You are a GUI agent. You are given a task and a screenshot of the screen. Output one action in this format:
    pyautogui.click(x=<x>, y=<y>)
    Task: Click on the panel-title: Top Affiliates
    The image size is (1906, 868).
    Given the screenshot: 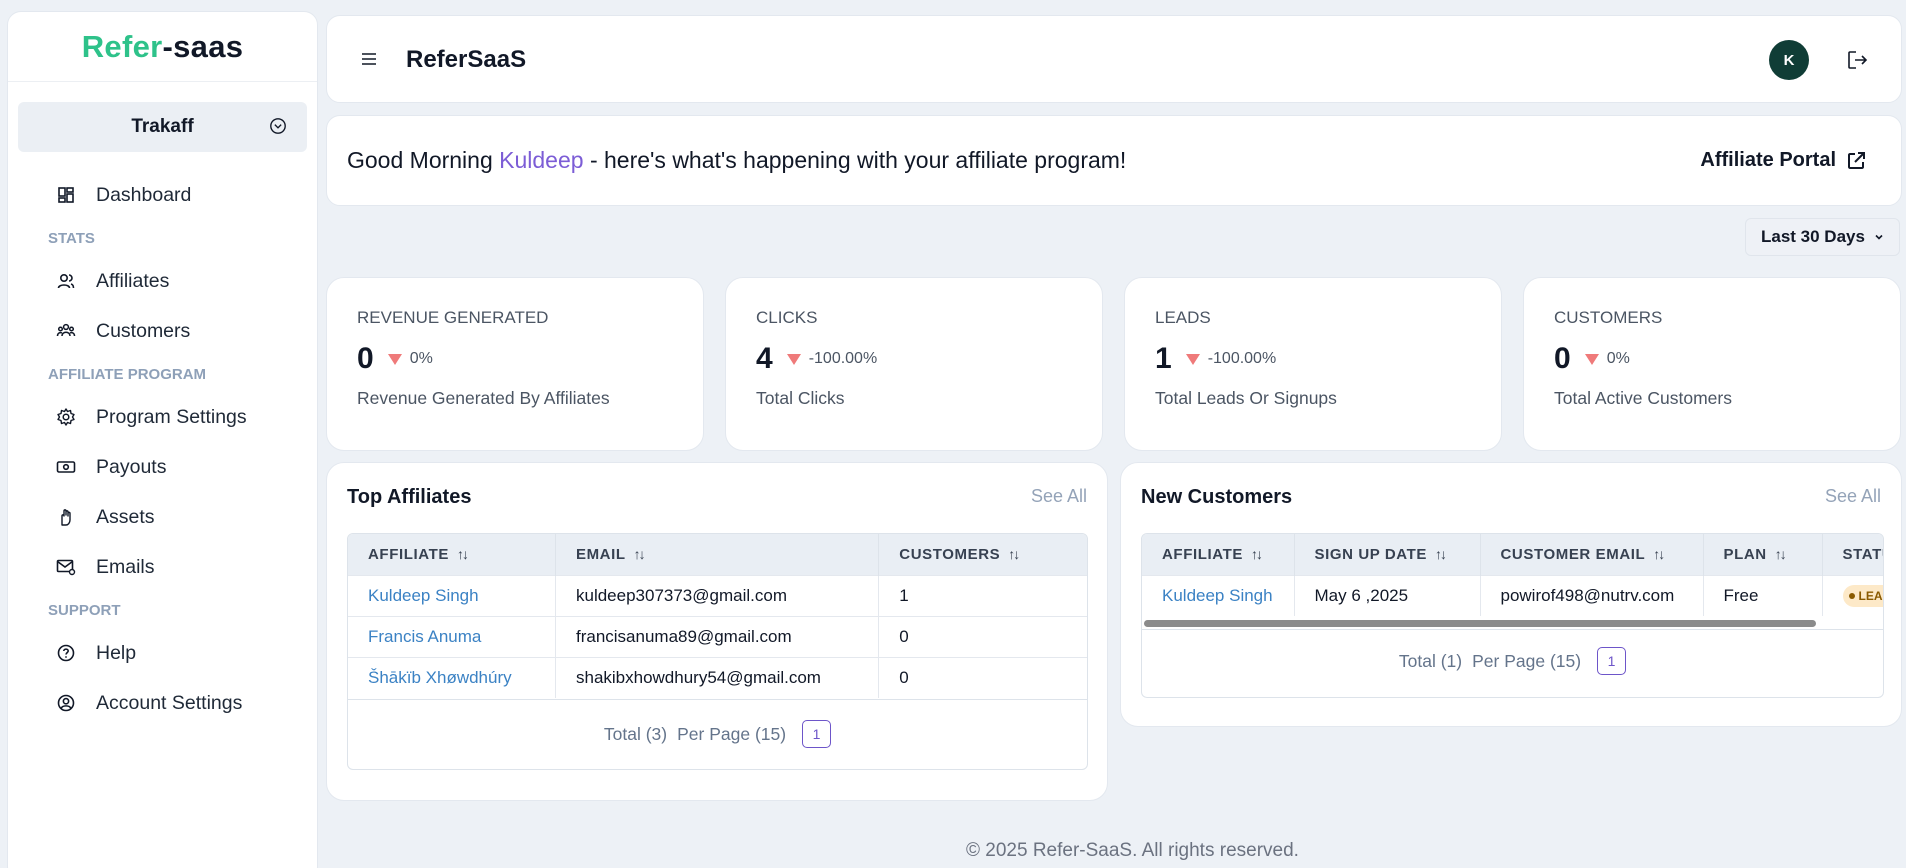 What is the action you would take?
    pyautogui.click(x=409, y=497)
    